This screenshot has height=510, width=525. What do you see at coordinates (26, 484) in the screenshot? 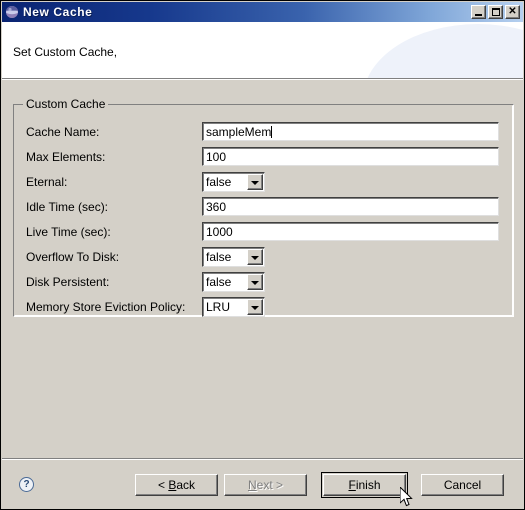
I see `help-icon: ?` at bounding box center [26, 484].